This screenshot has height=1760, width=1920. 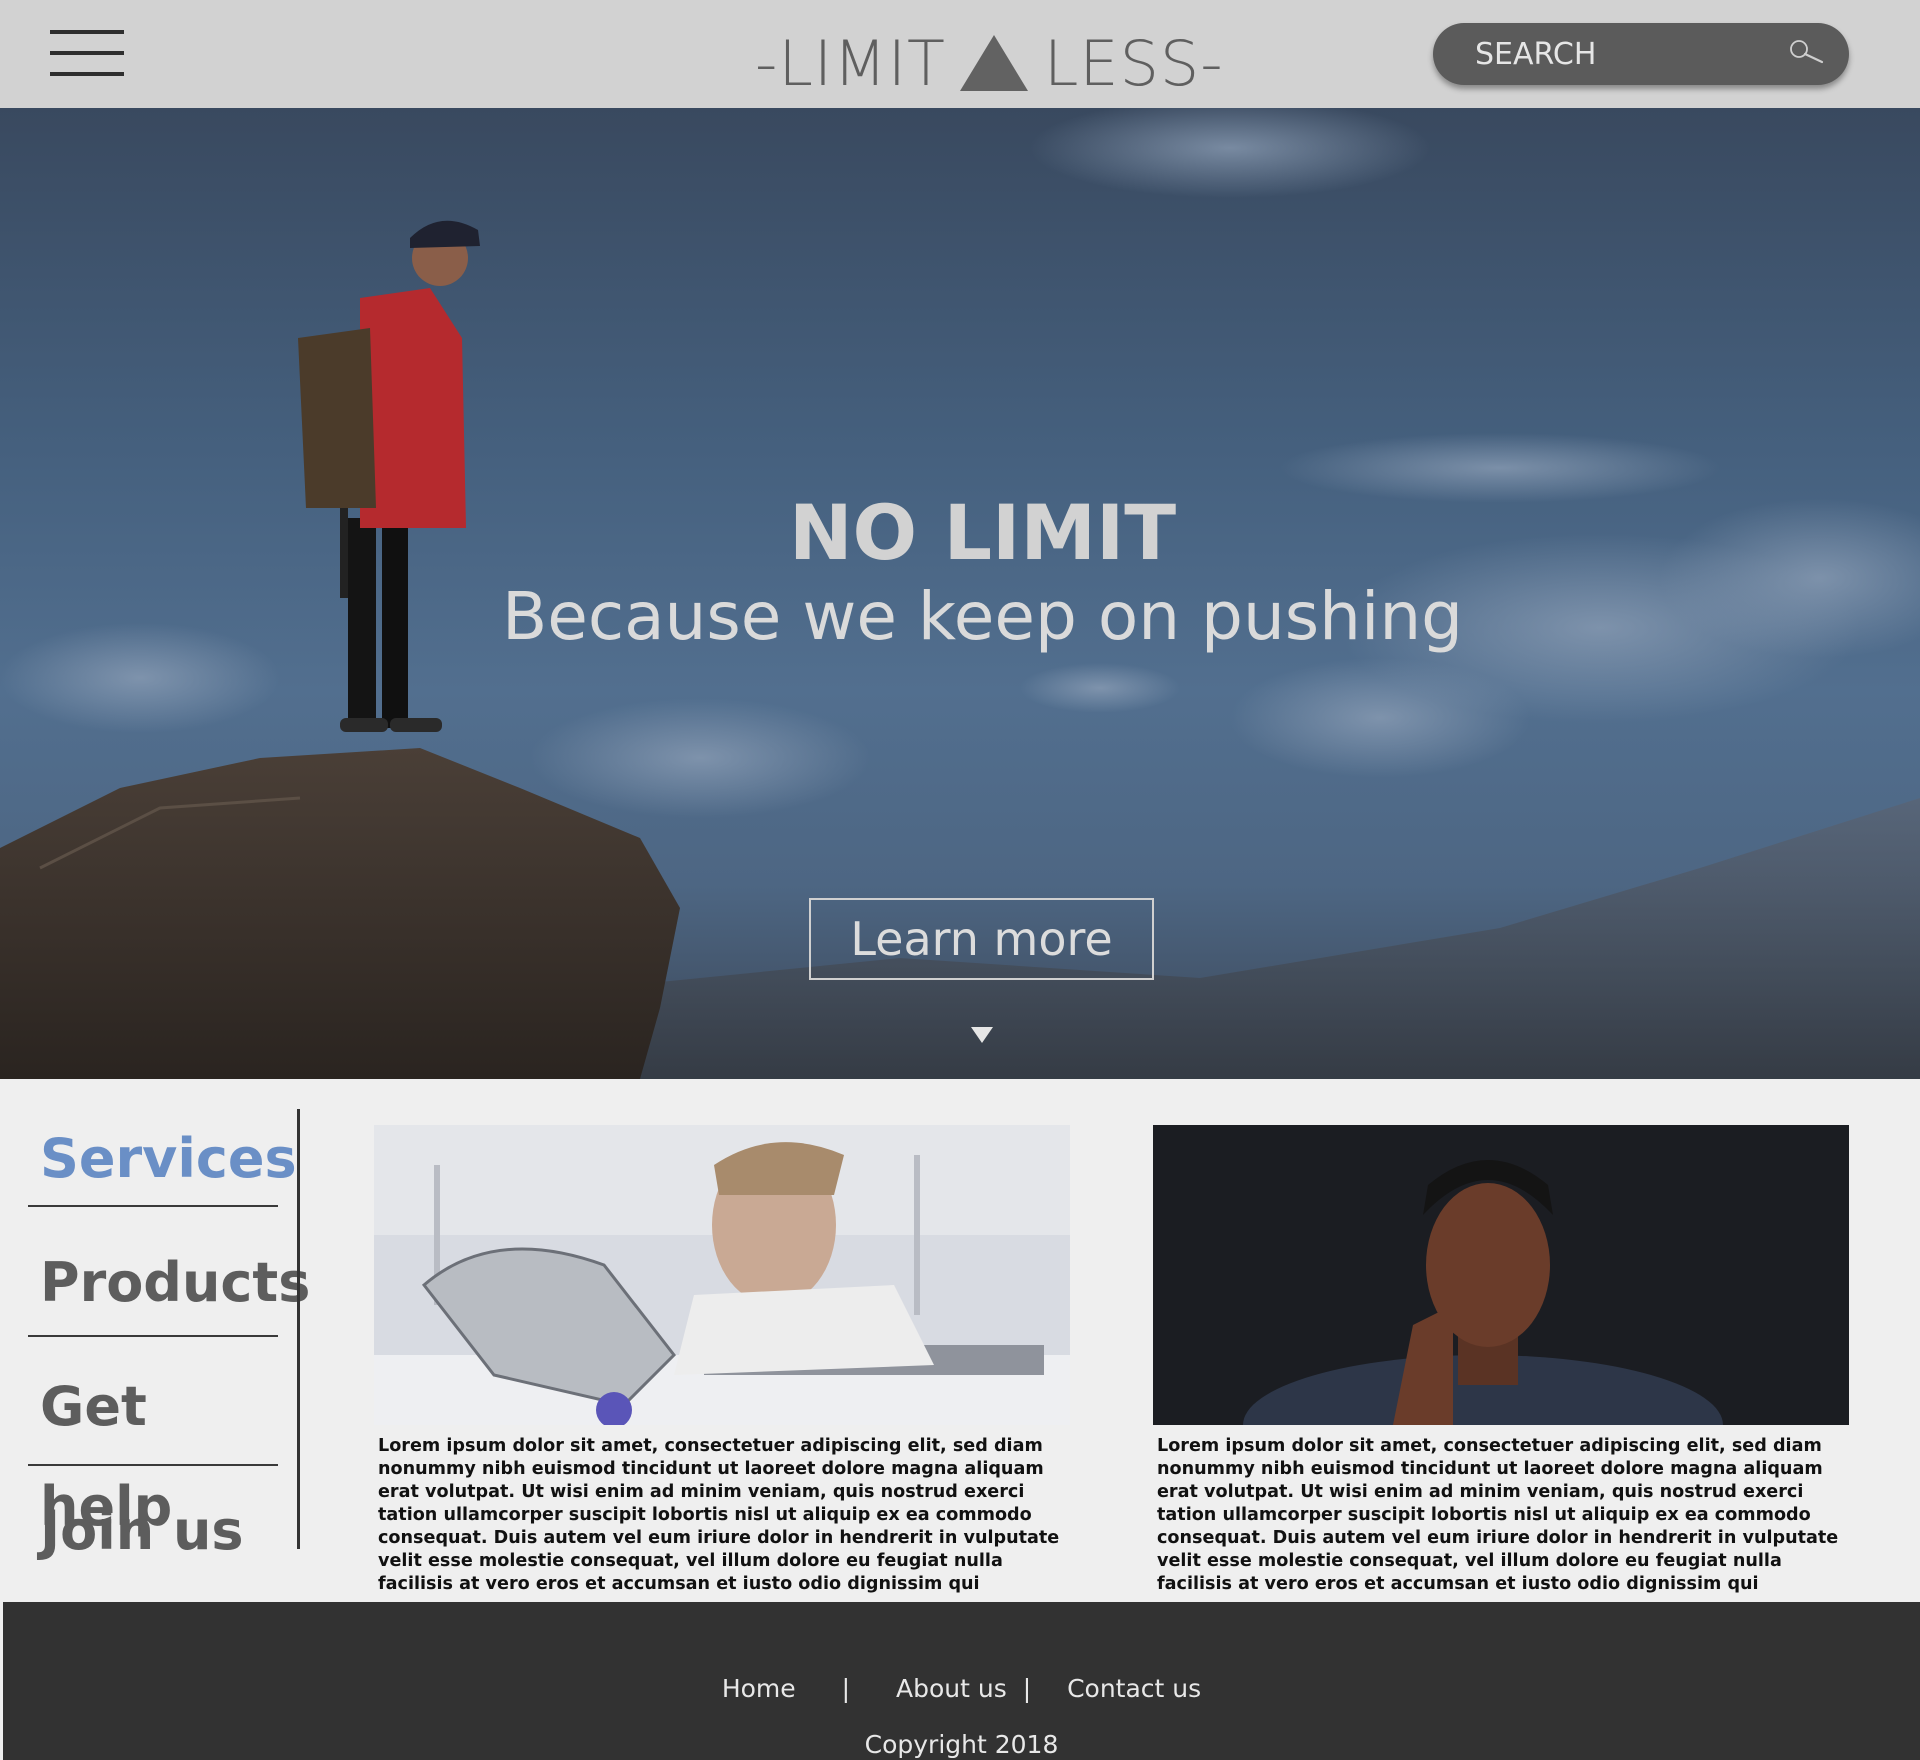 What do you see at coordinates (153, 1447) in the screenshot?
I see `sidebar-item-get-help: Get help` at bounding box center [153, 1447].